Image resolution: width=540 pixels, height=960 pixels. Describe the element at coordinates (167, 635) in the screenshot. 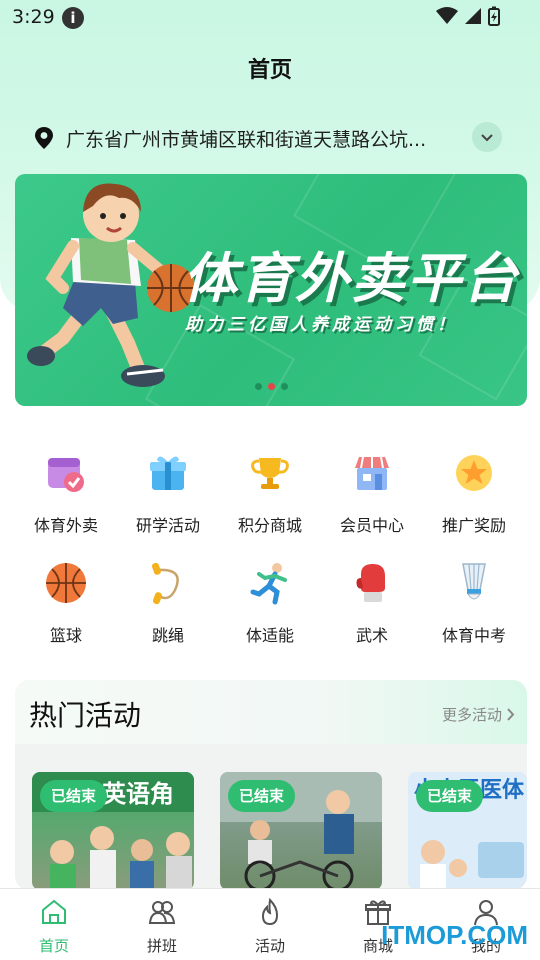

I see `feature-label: 跳绳` at that location.